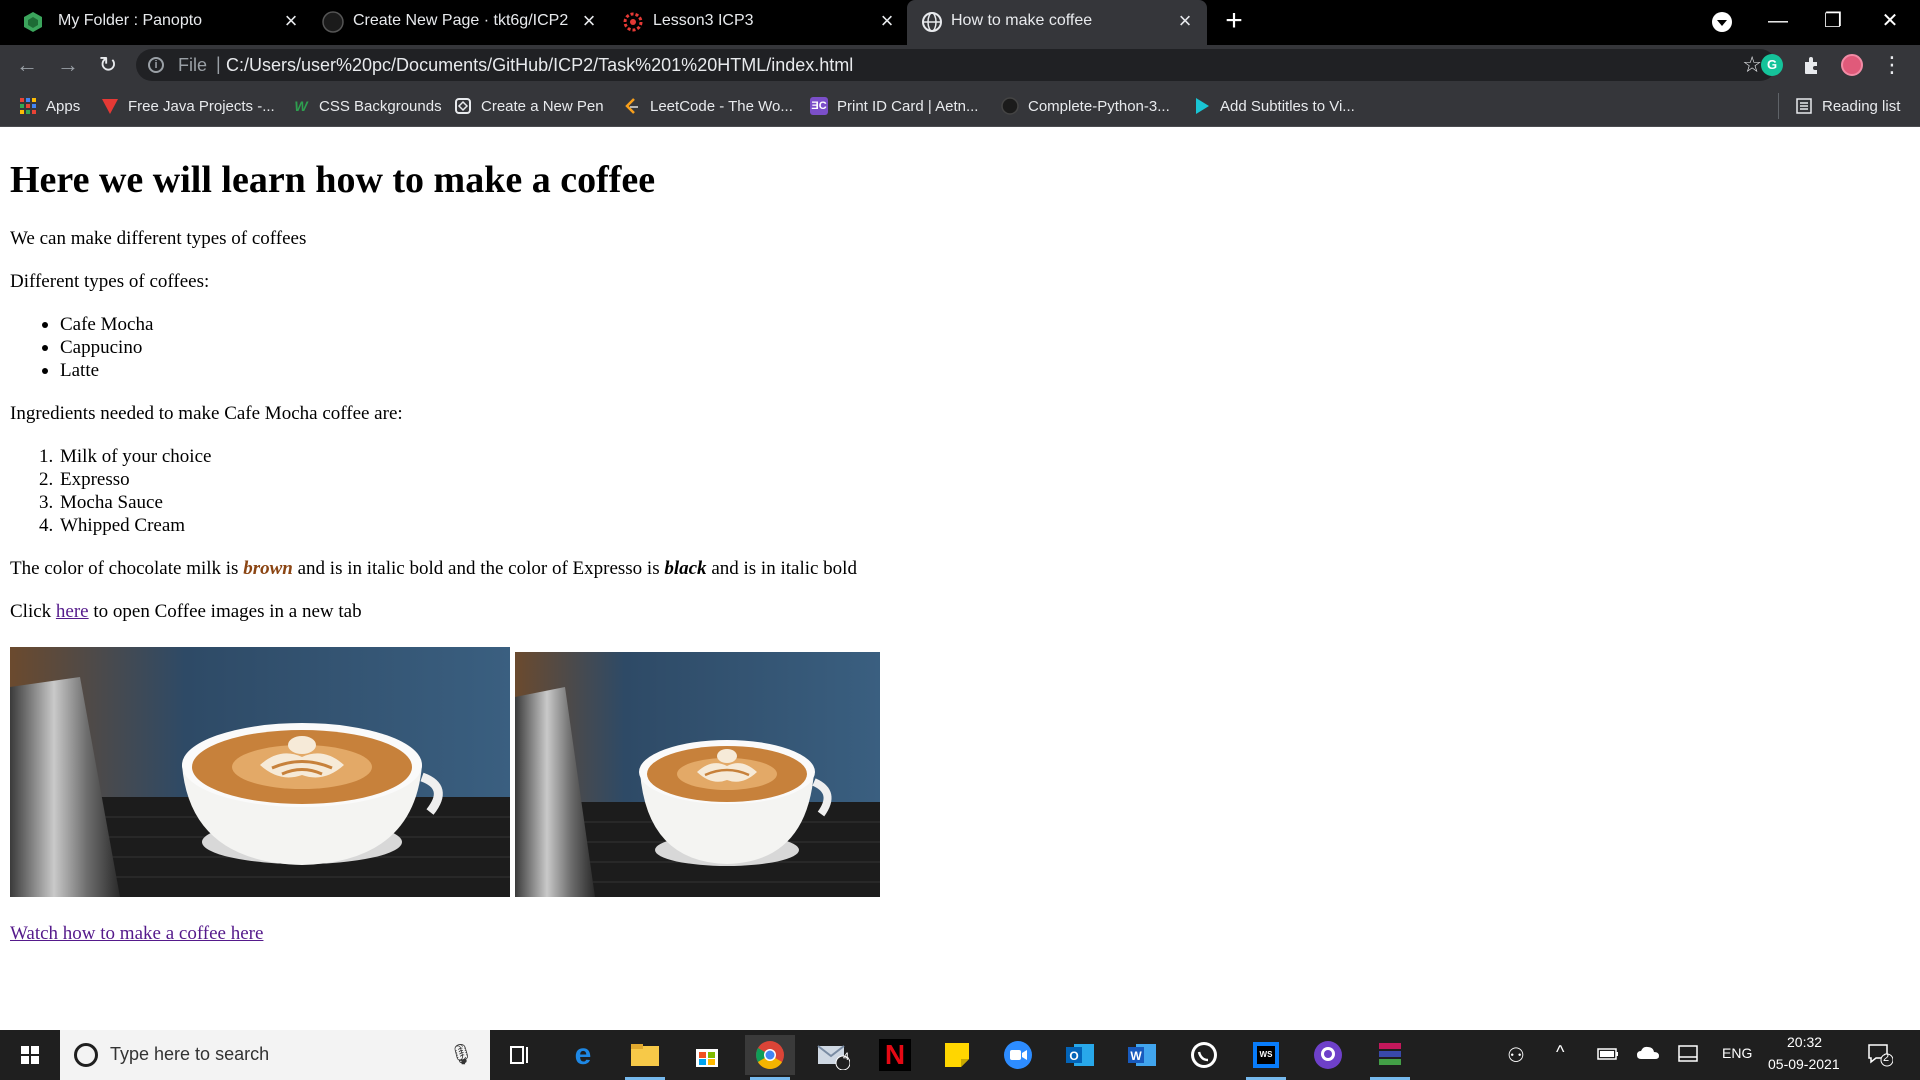 The width and height of the screenshot is (1920, 1080). What do you see at coordinates (957, 1055) in the screenshot?
I see `sticky-notes-icon` at bounding box center [957, 1055].